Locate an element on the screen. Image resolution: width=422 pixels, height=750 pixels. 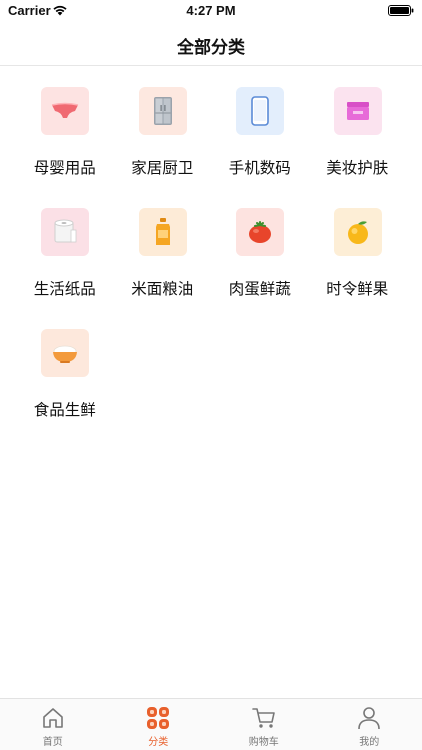
orange-icon is located at coordinates (357, 232).